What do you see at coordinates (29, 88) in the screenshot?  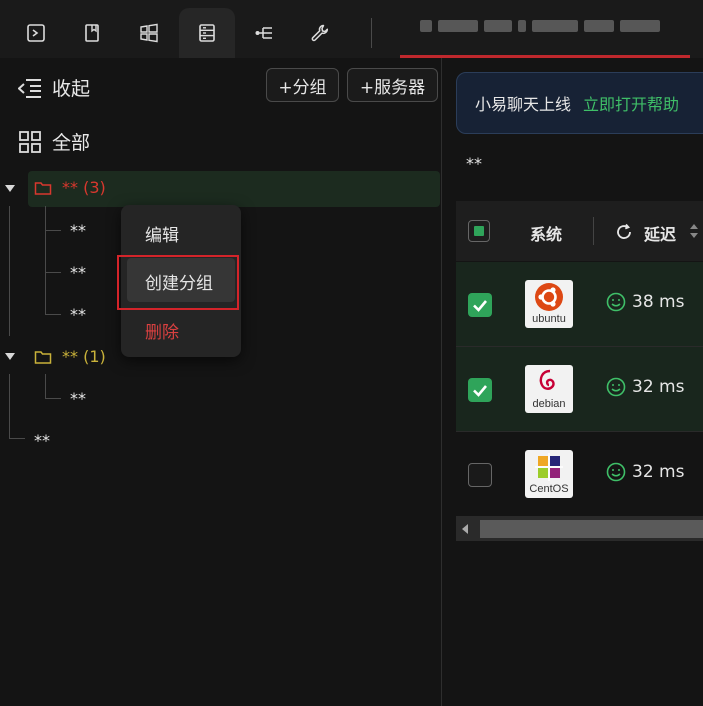 I see `collapse-icon` at bounding box center [29, 88].